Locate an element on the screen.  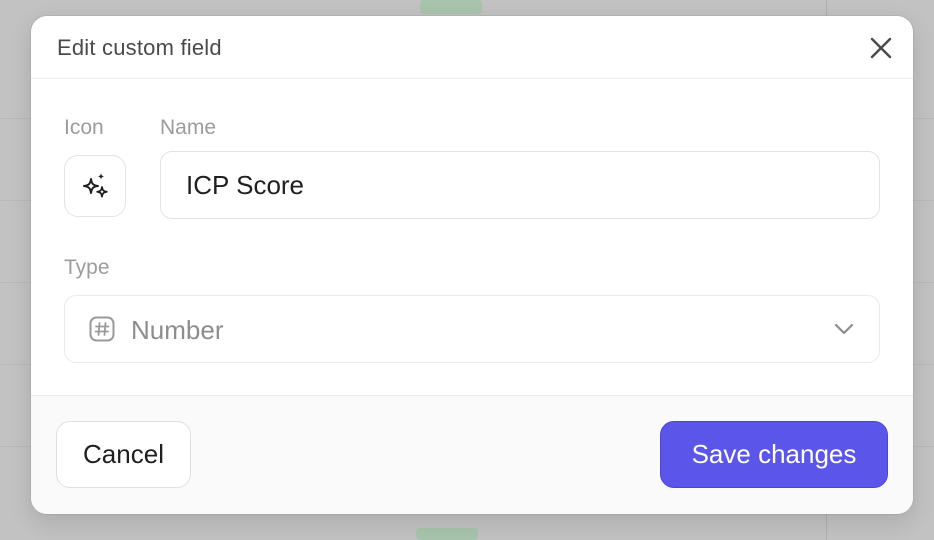
hash-icon is located at coordinates (102, 329).